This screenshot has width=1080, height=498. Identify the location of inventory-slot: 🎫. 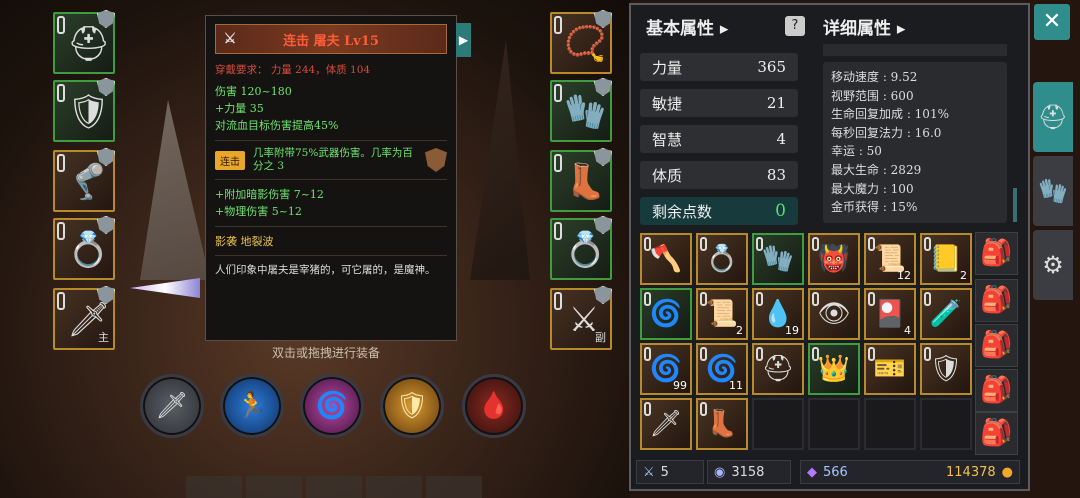
(890, 369).